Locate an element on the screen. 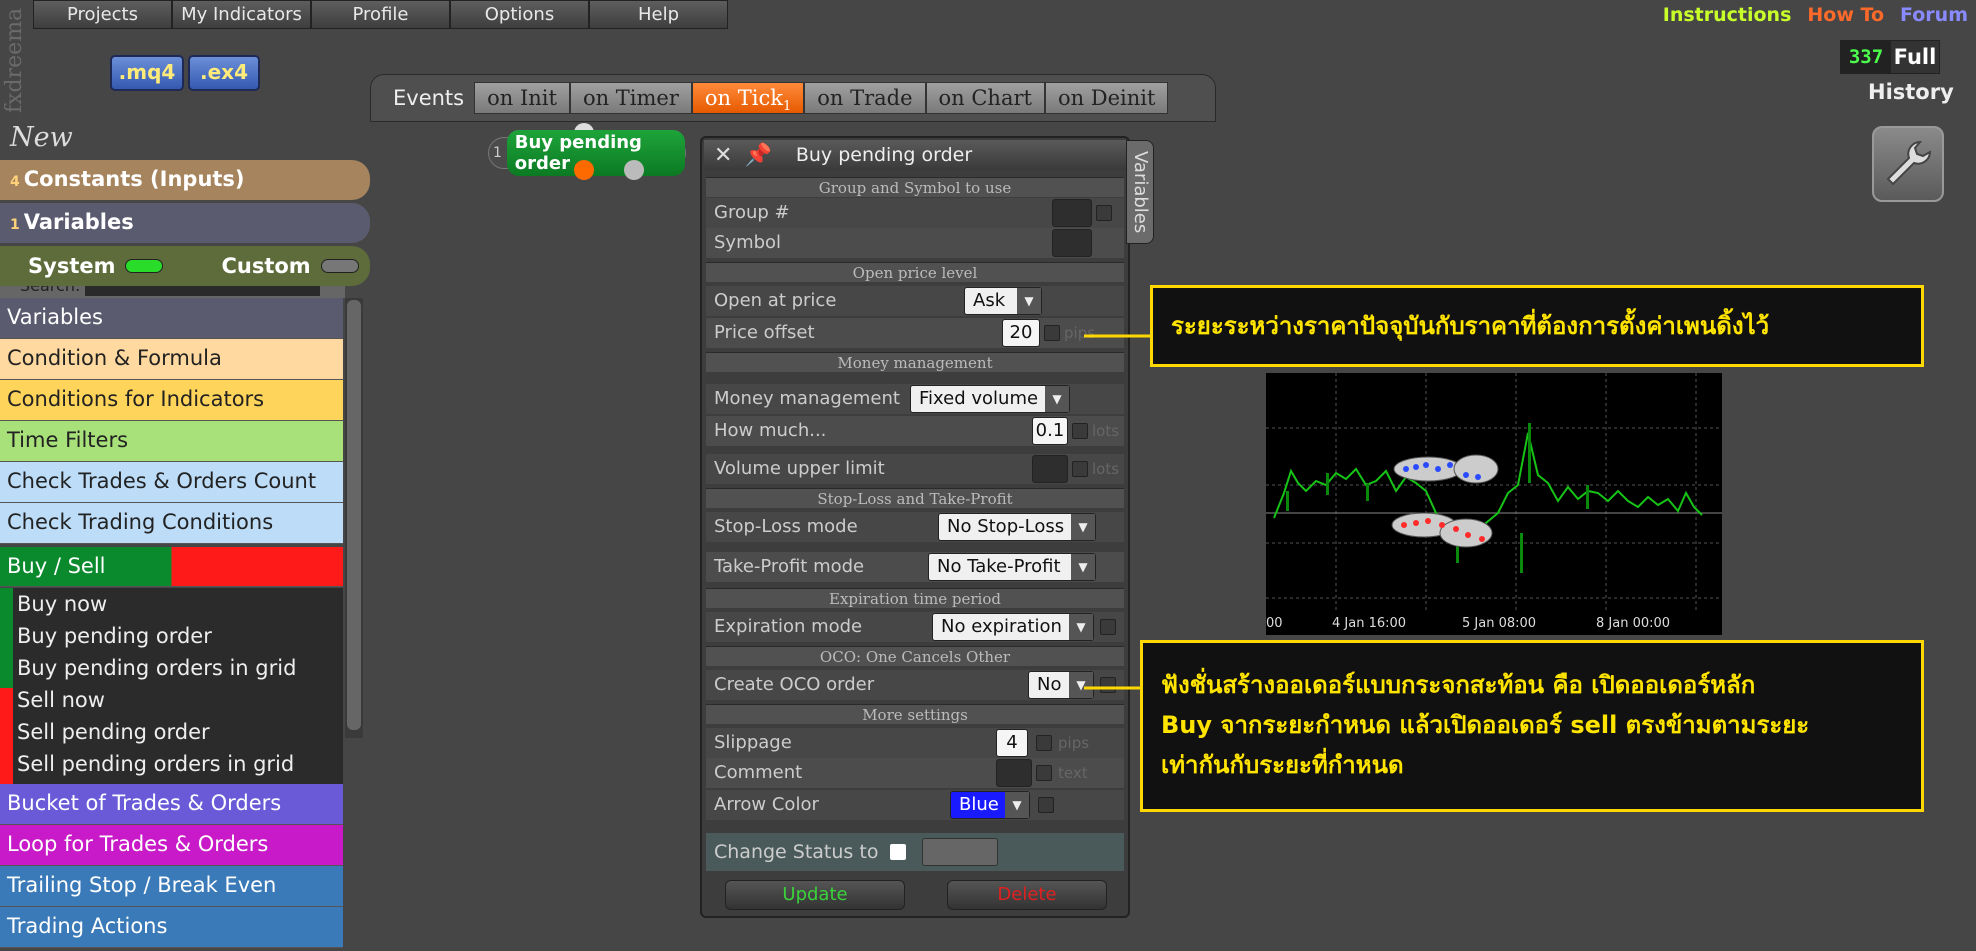 This screenshot has height=951, width=1976. cat-check-trading-conditions: Check Trading Conditions is located at coordinates (171, 523).